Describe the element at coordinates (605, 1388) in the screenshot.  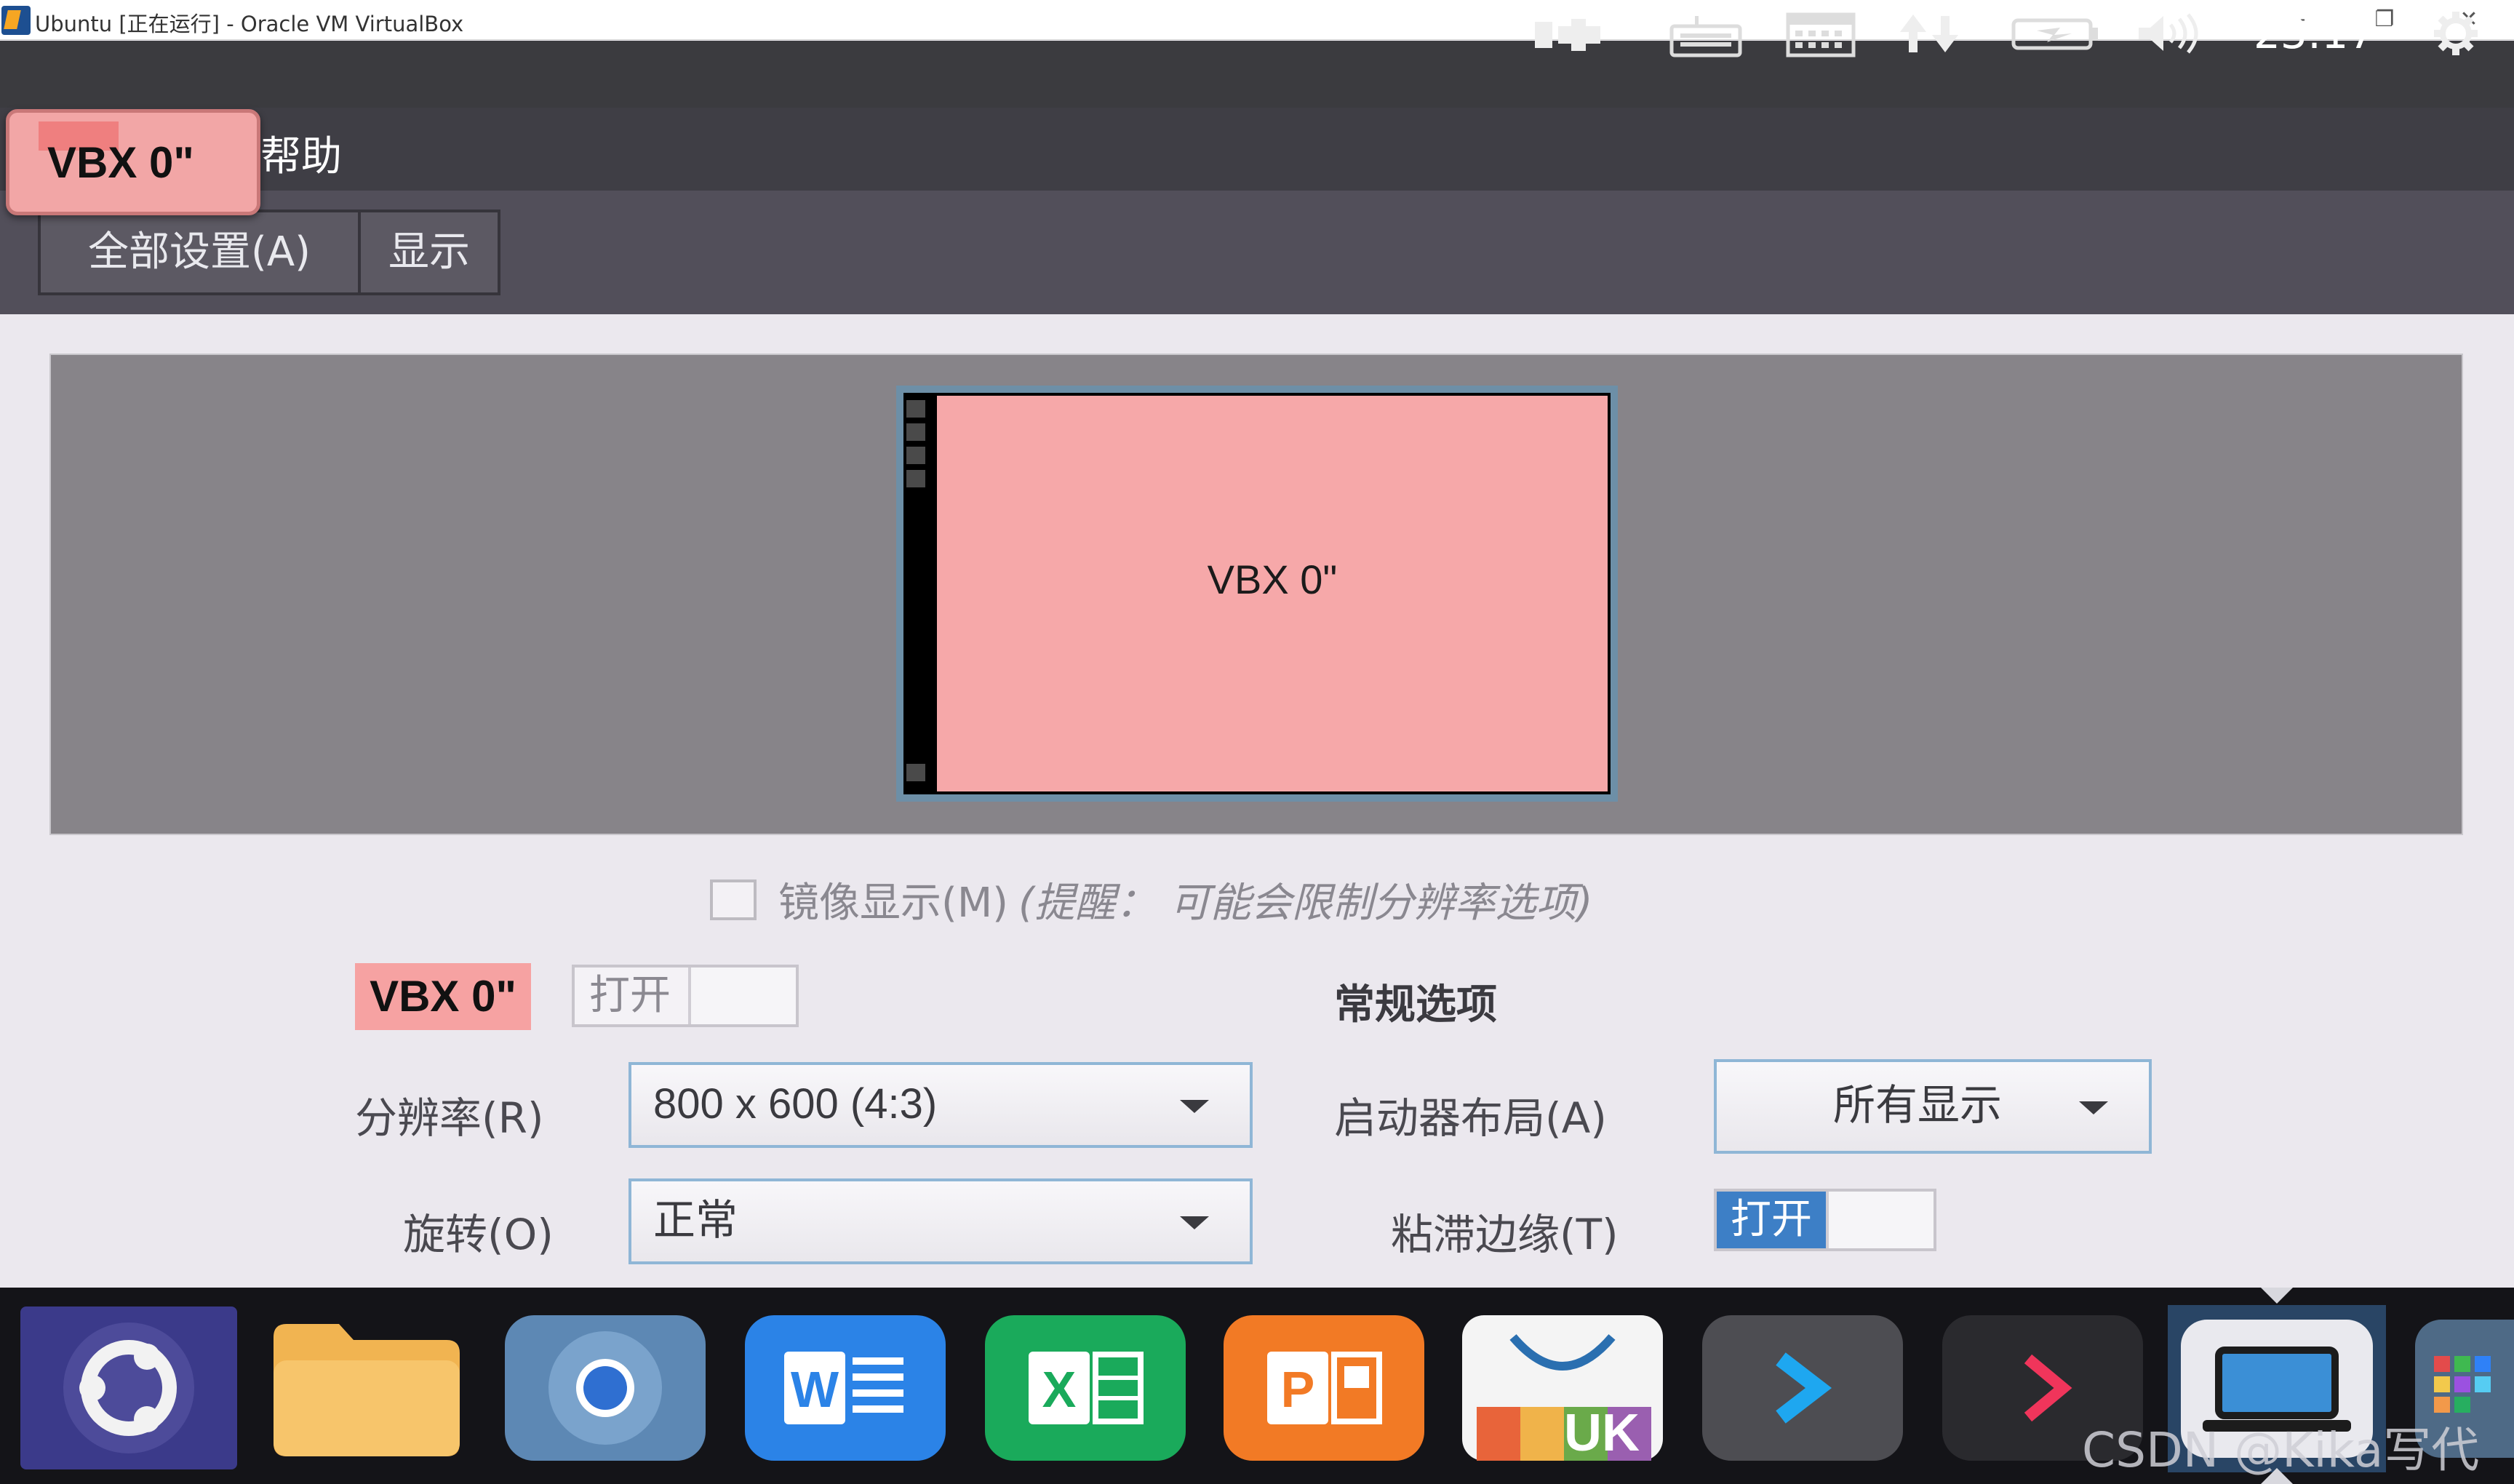
I see `chromium-icon` at that location.